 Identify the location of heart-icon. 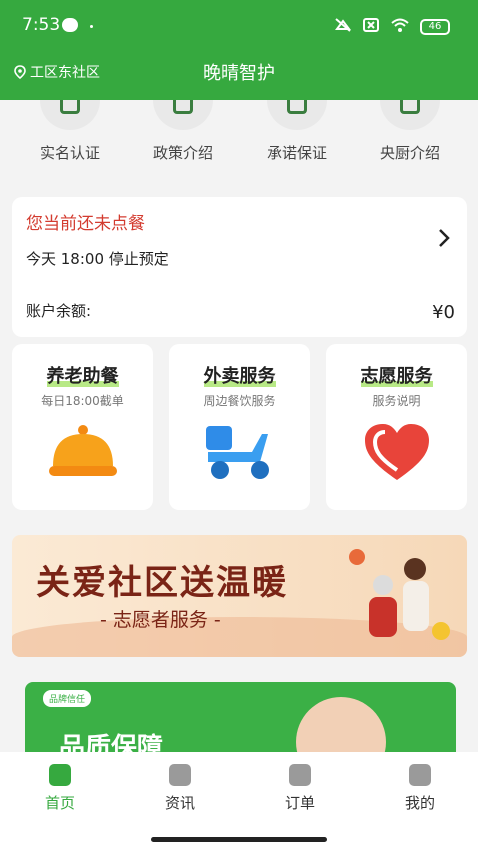
(397, 452).